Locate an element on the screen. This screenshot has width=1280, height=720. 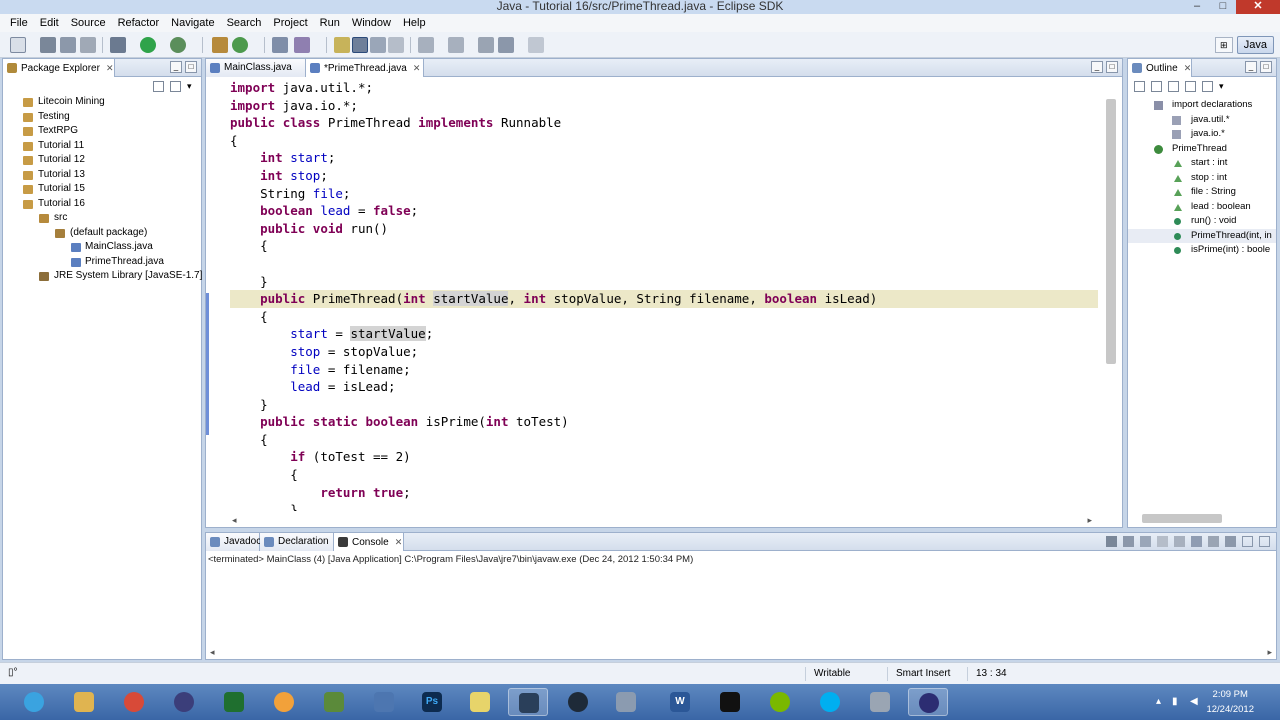
list-item: java.util.* is located at coordinates (1202, 120).